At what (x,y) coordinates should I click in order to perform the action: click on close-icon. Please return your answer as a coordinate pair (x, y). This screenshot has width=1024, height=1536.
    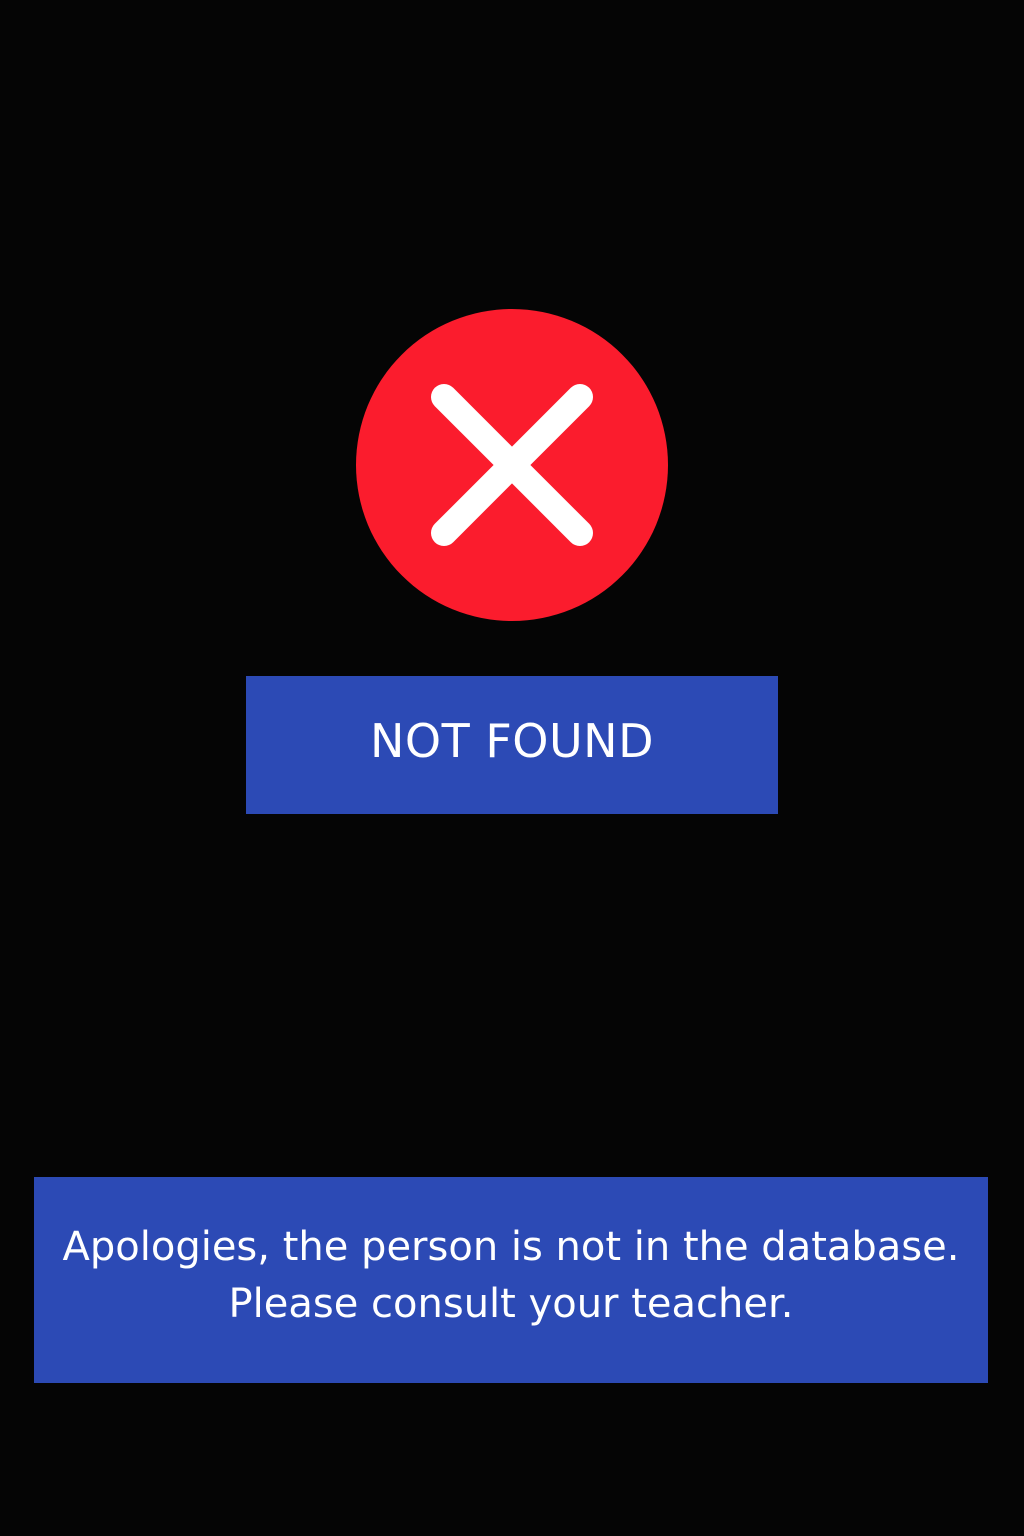
    Looking at the image, I should click on (512, 465).